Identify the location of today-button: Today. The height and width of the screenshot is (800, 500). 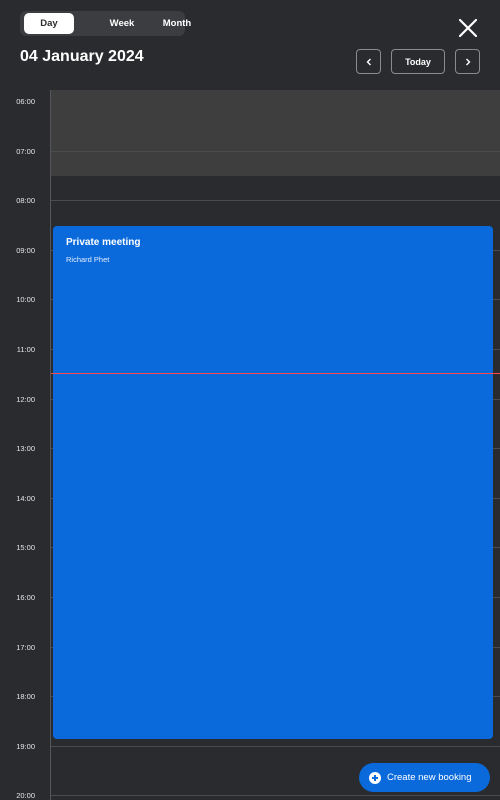
(418, 61).